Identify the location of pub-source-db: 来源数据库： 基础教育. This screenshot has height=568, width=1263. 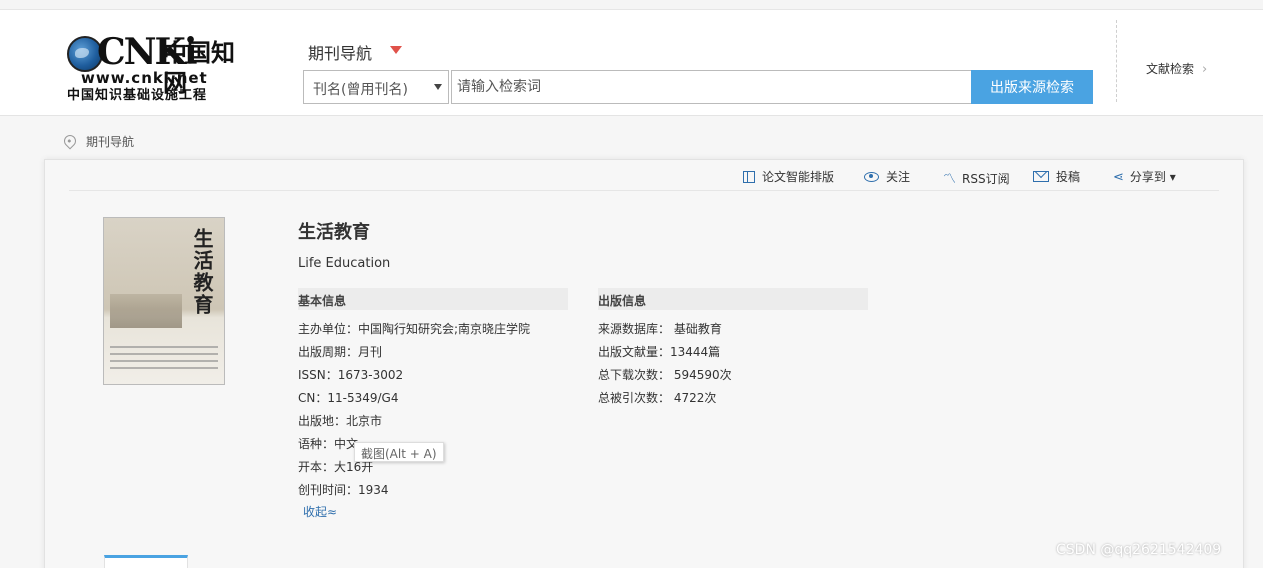
(660, 329).